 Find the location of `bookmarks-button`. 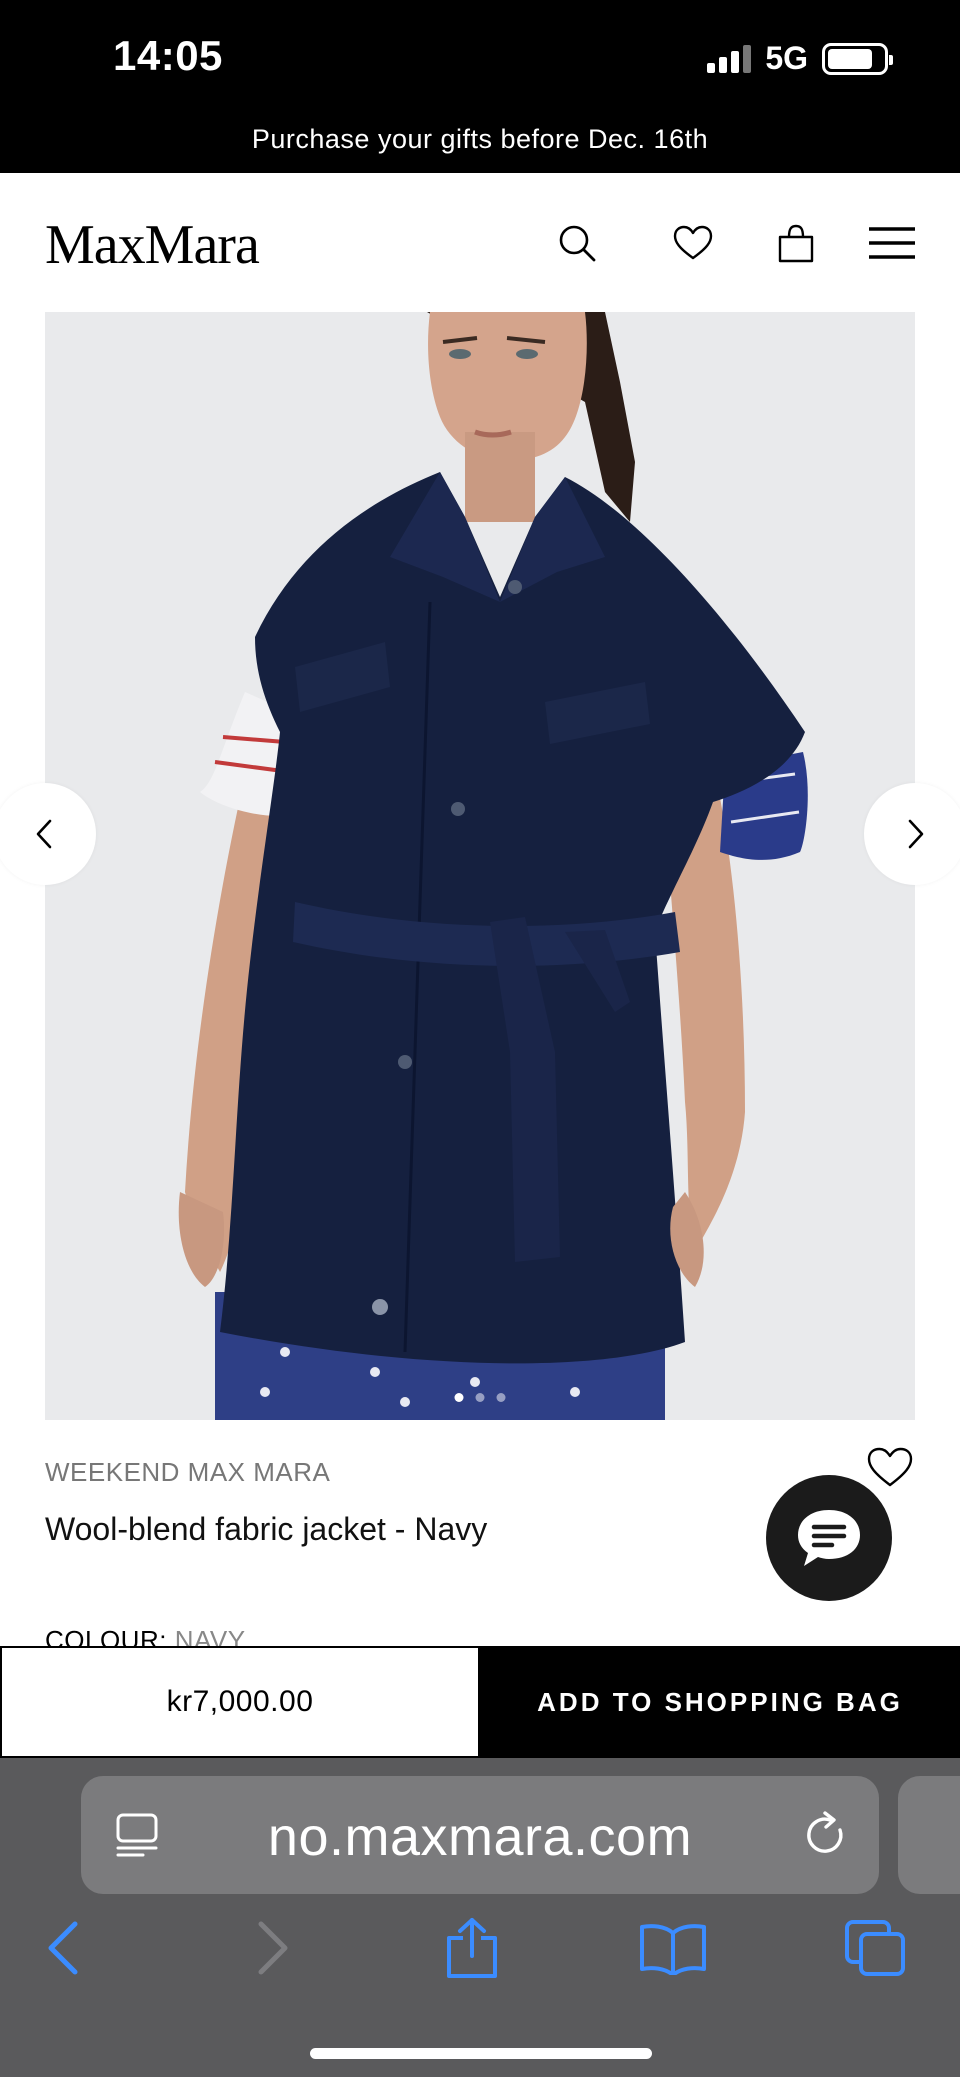

bookmarks-button is located at coordinates (673, 1948).